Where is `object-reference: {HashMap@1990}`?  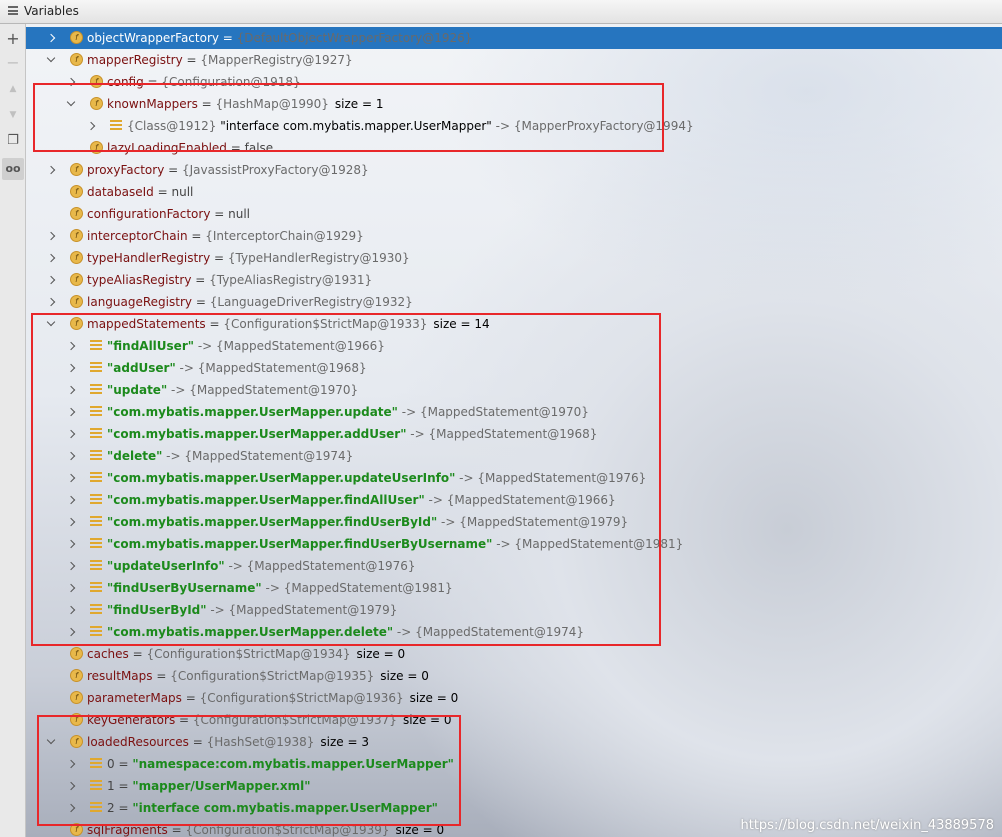
object-reference: {HashMap@1990} is located at coordinates (272, 104).